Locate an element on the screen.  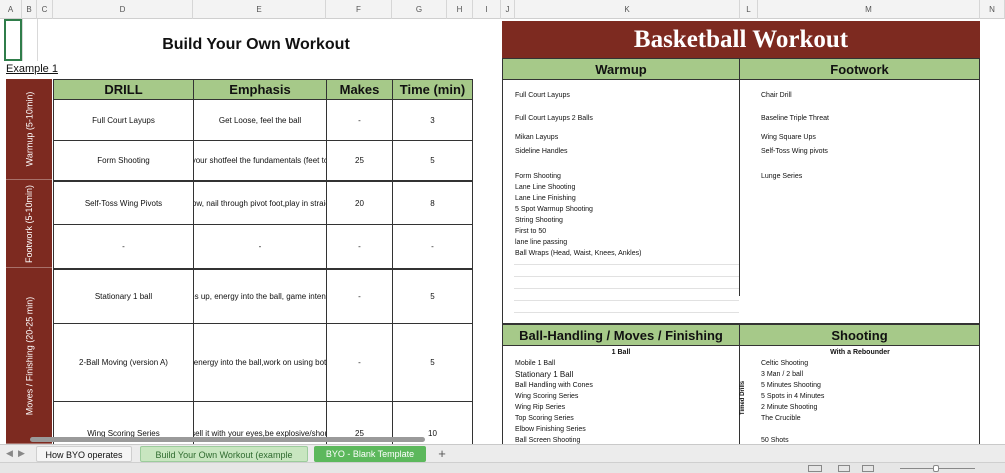
drill-cell: - is located at coordinates (123, 247).